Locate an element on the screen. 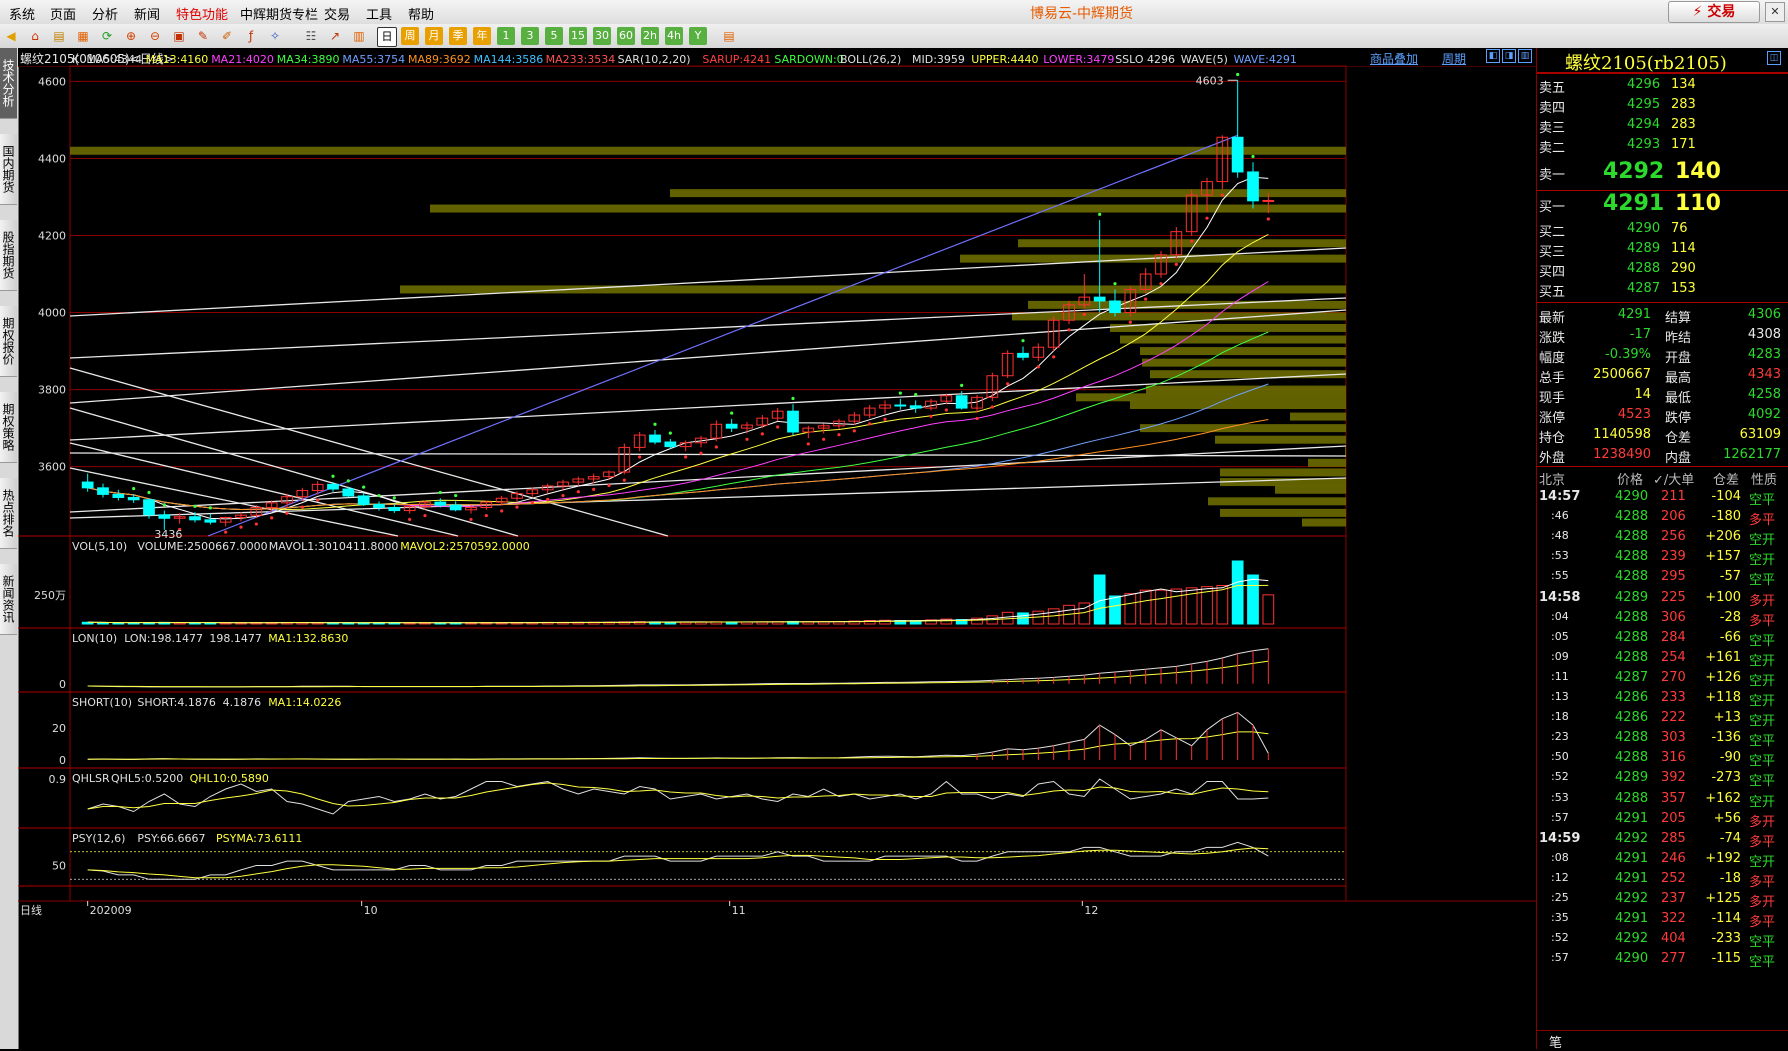 This screenshot has width=1788, height=1051. bid-level-row: 买四 4288 290 is located at coordinates (1662, 270).